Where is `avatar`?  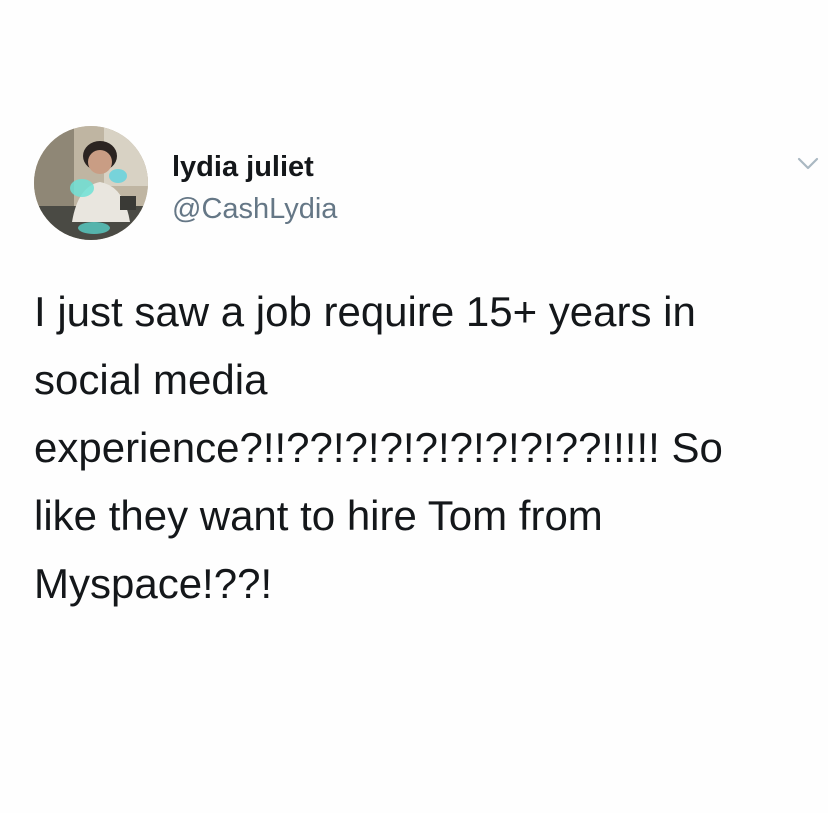
avatar is located at coordinates (91, 183).